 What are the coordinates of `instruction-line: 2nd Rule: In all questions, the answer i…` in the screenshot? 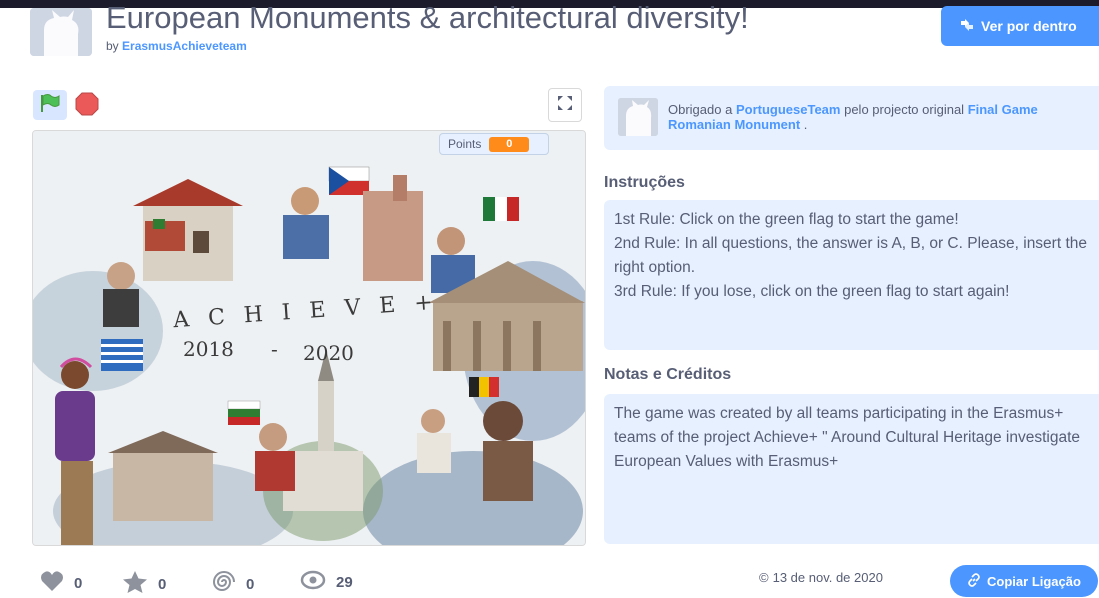 It's located at (850, 255).